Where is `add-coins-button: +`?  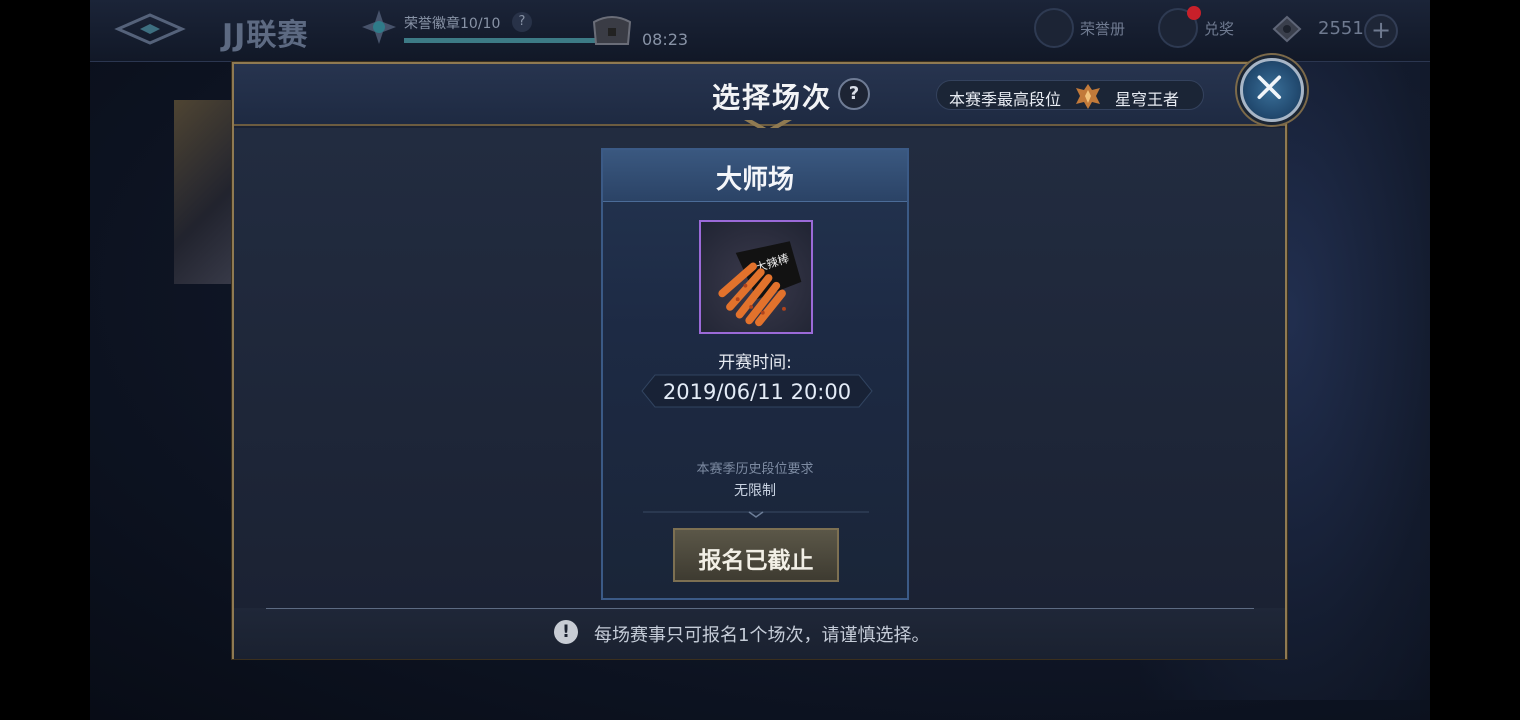 add-coins-button: + is located at coordinates (1381, 31).